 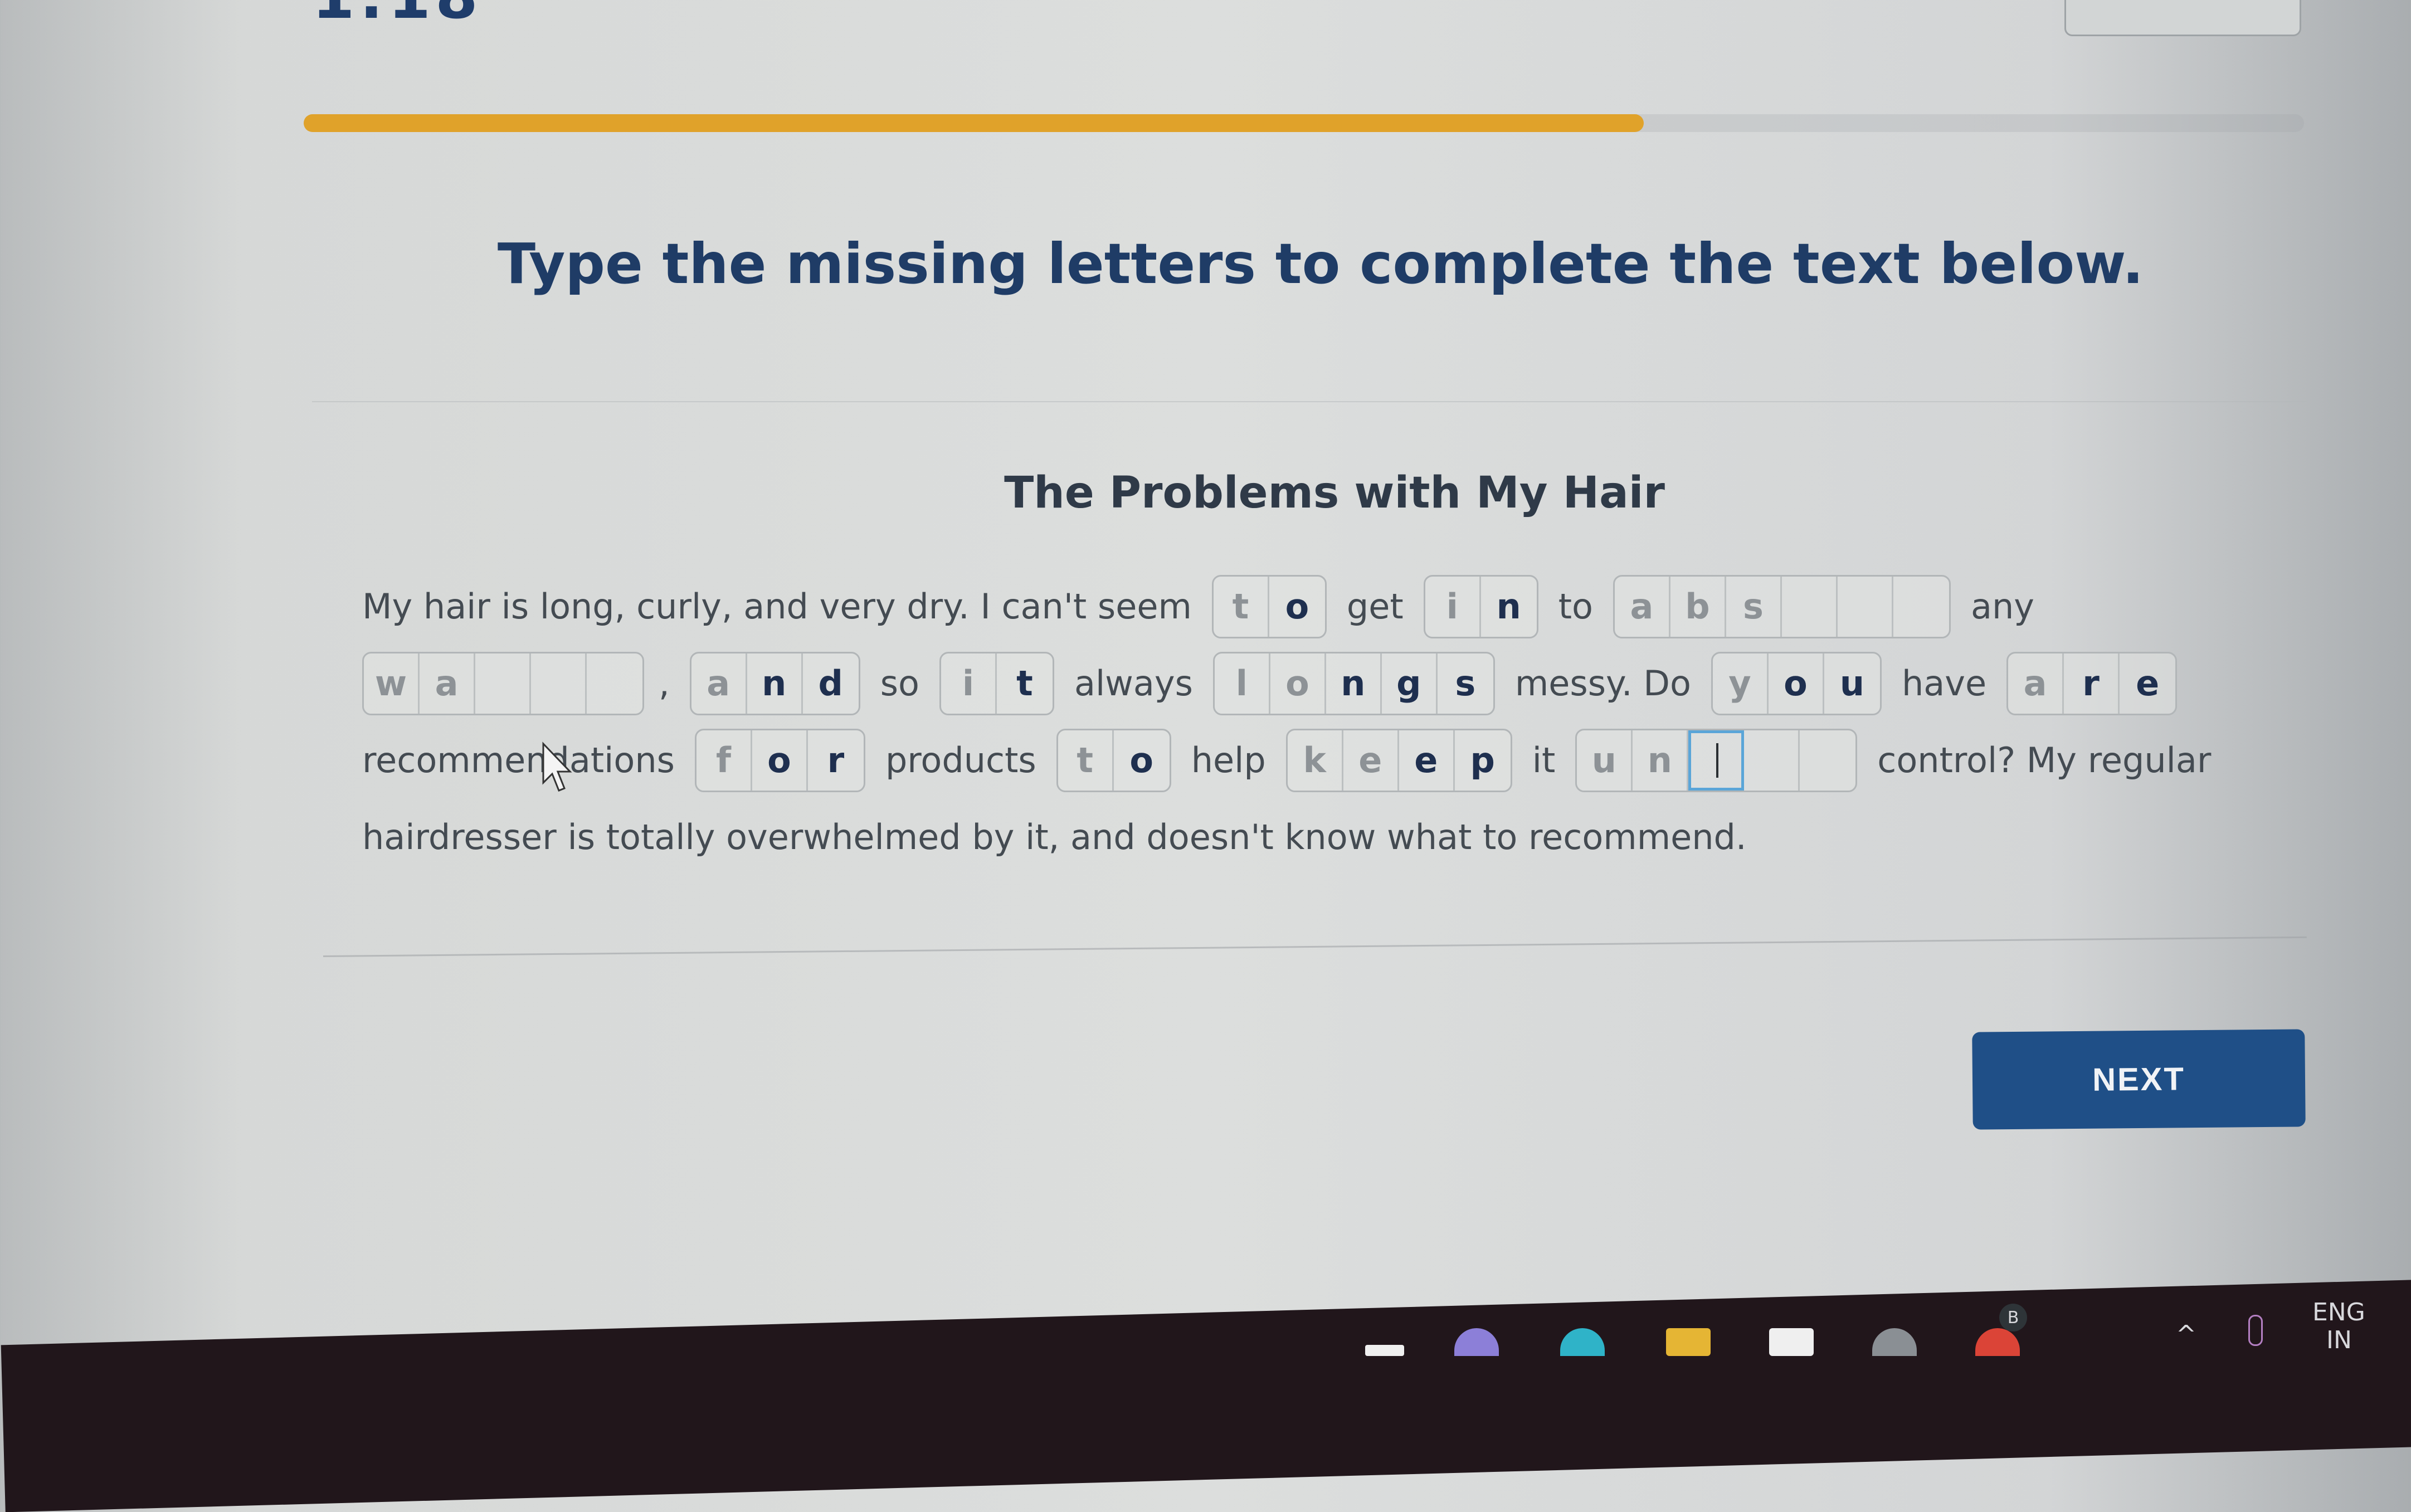 I want to click on next-button: NEXT, so click(x=2139, y=1079).